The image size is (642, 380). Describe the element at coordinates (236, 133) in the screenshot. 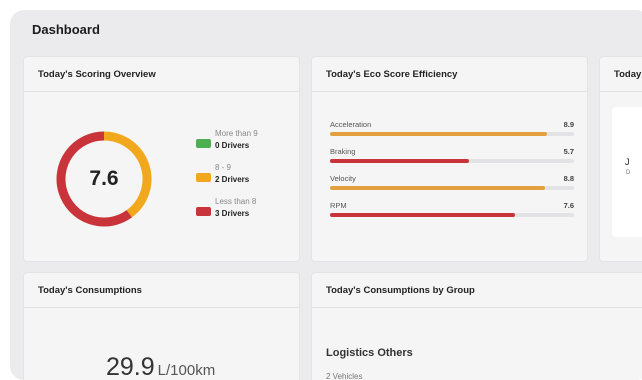

I see `legend-range: More than 9` at that location.